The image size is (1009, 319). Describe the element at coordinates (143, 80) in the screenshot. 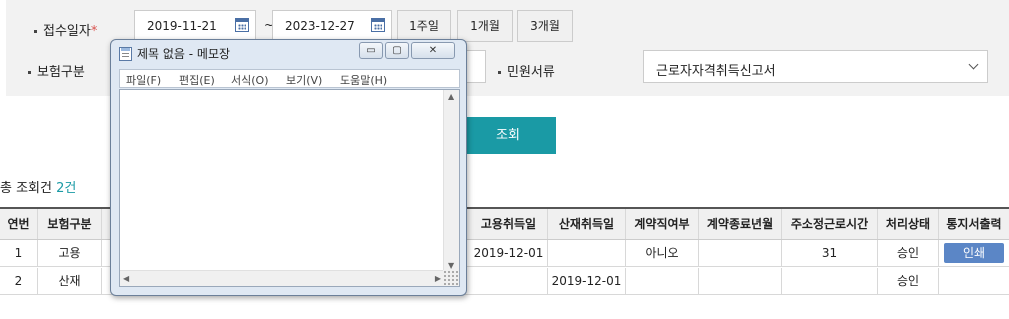

I see `menu-file: 파일(F)` at that location.